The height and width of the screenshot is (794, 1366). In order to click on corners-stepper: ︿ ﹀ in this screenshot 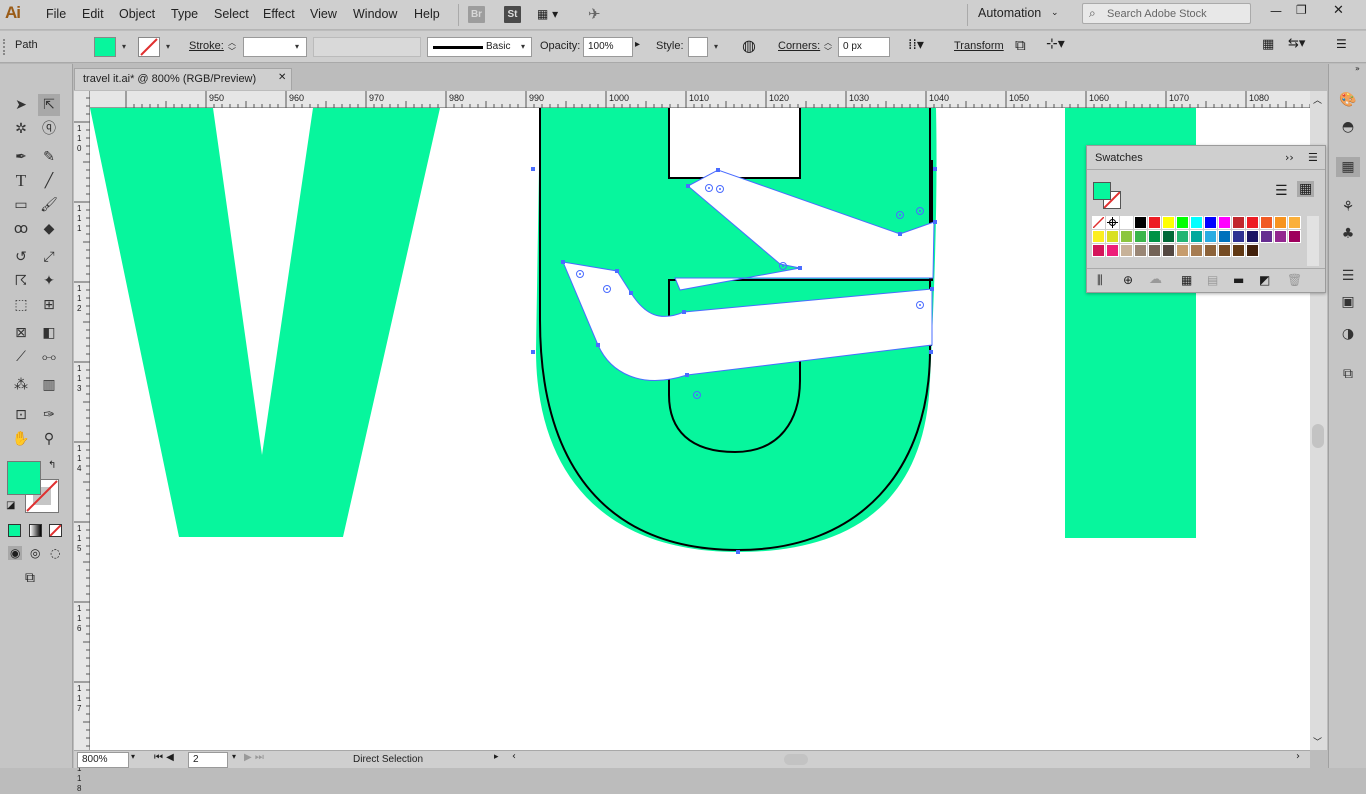, I will do `click(828, 47)`.